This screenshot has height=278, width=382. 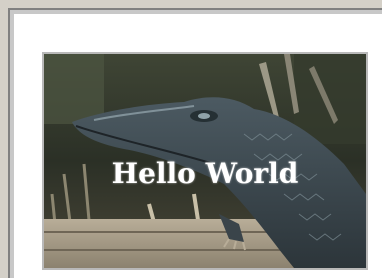 What do you see at coordinates (205, 173) in the screenshot?
I see `image-caption: Hello World` at bounding box center [205, 173].